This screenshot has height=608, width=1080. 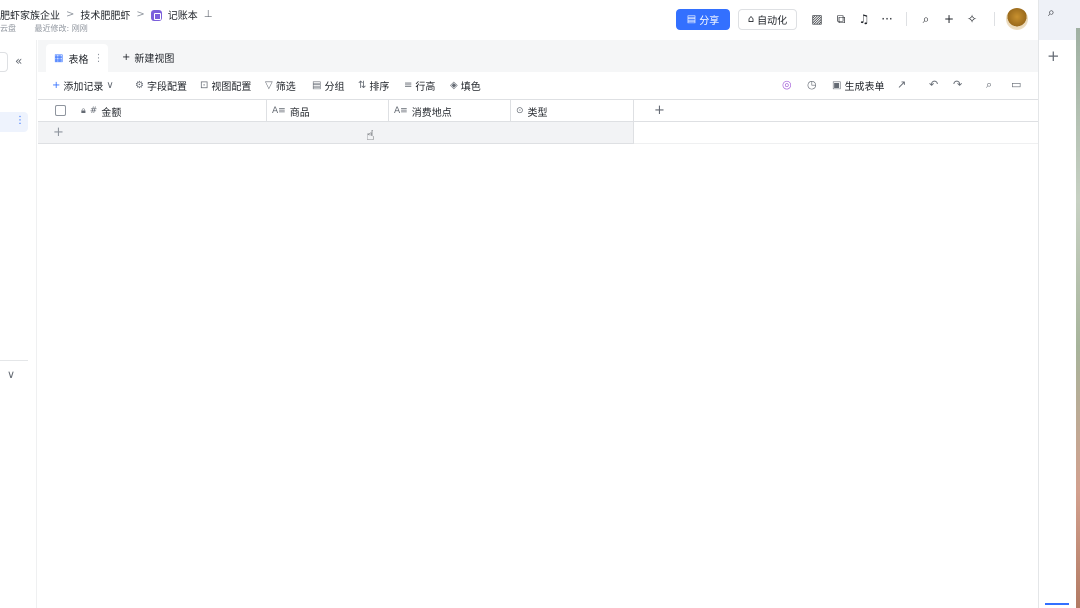 I want to click on generate-form-button: ▣ 生成表单, so click(x=858, y=85).